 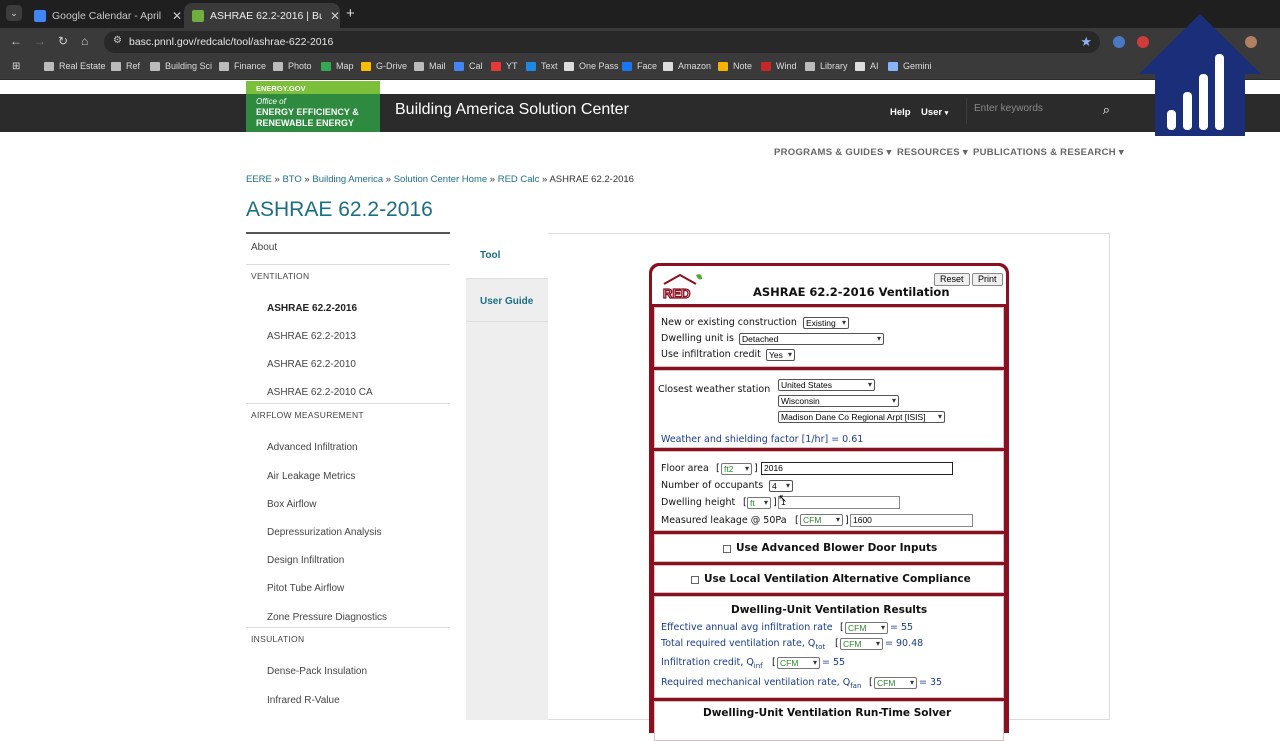 What do you see at coordinates (867, 66) in the screenshot?
I see `bookmark-ai: AI` at bounding box center [867, 66].